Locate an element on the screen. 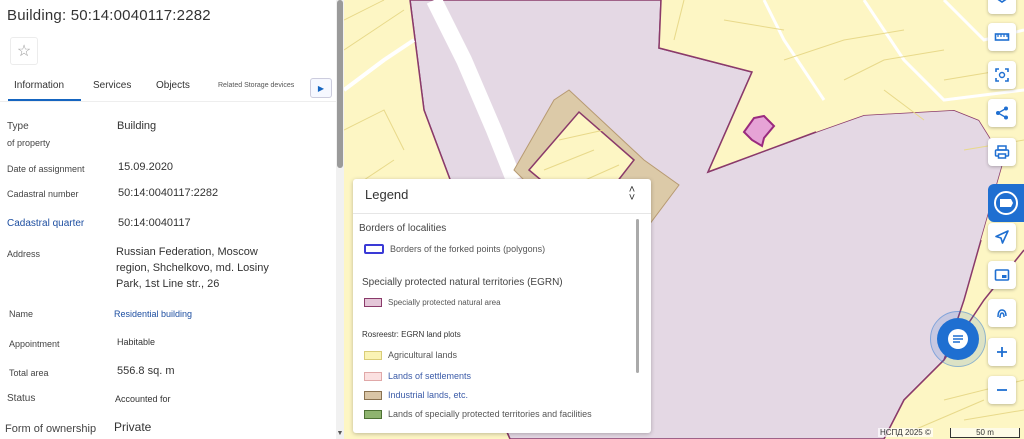 The image size is (1024, 439). print-button is located at coordinates (1002, 152).